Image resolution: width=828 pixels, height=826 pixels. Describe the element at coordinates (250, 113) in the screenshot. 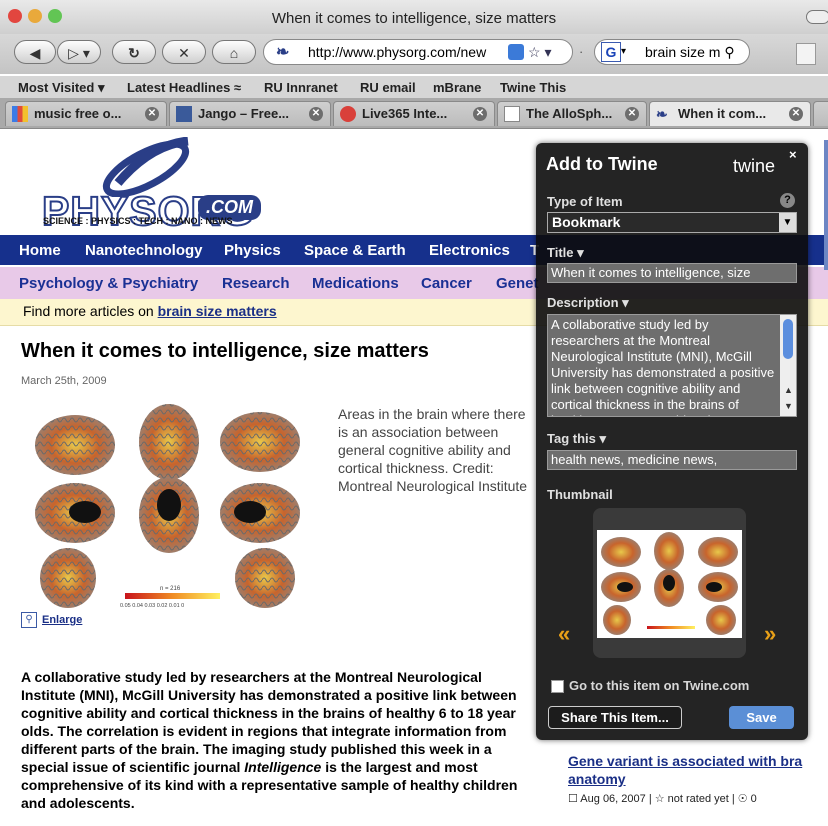

I see `tab-jango: Jango – Free... ✕` at that location.